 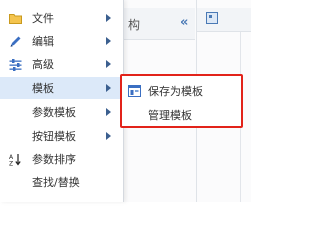 I want to click on template-submenu: 保存为模板 管理模板, so click(x=181, y=101).